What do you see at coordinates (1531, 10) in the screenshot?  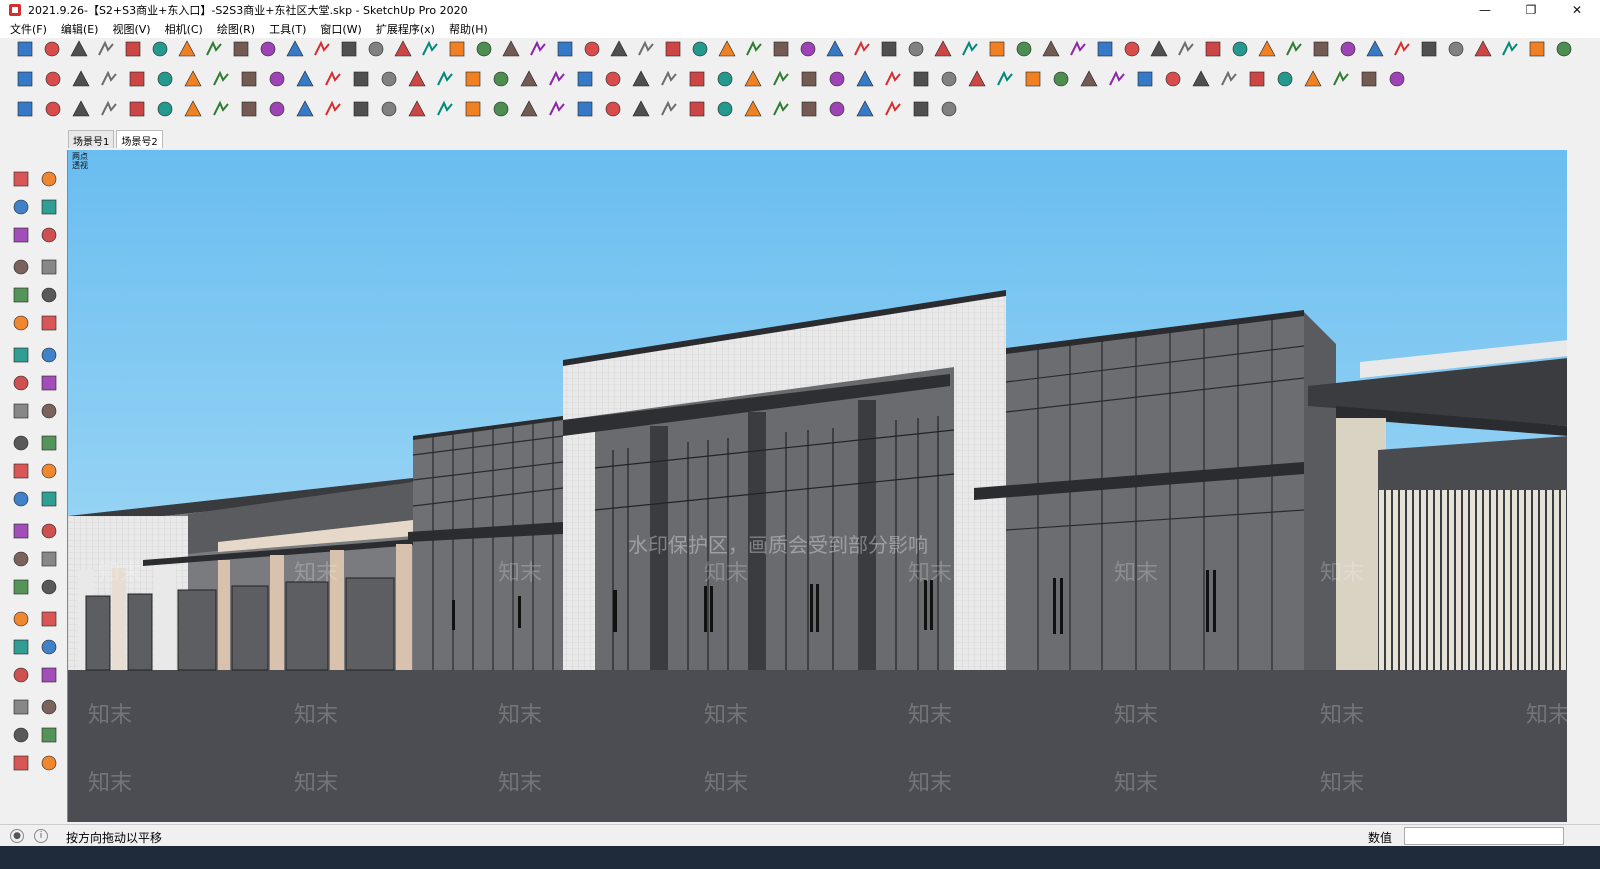 I see `maximize-button: ❐` at bounding box center [1531, 10].